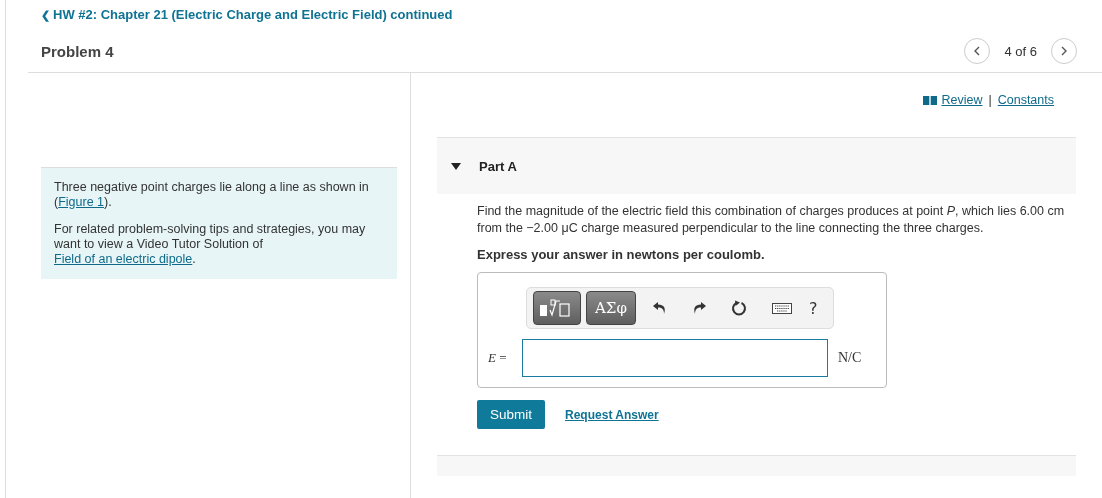 The height and width of the screenshot is (498, 1102). Describe the element at coordinates (930, 100) in the screenshot. I see `book-icon` at that location.